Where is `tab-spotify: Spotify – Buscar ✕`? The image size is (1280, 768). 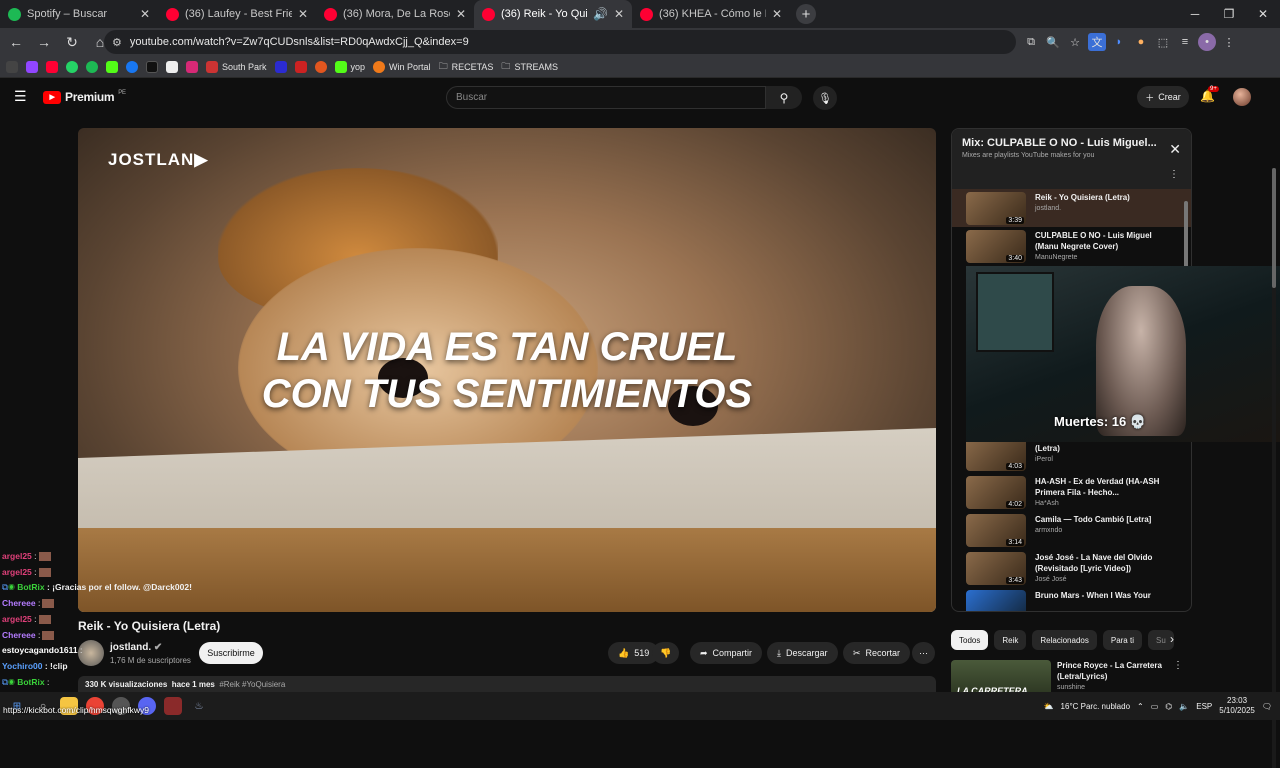 tab-spotify: Spotify – Buscar ✕ is located at coordinates (79, 14).